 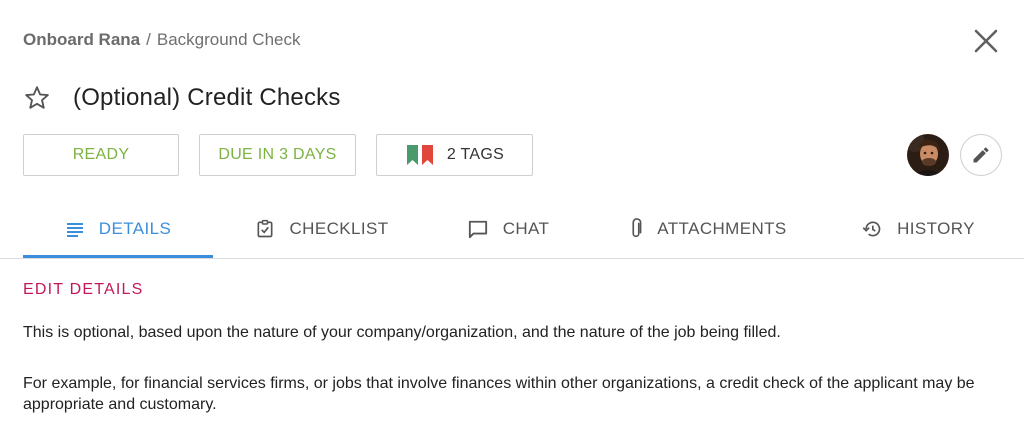 I want to click on paperclip-icon, so click(x=637, y=228).